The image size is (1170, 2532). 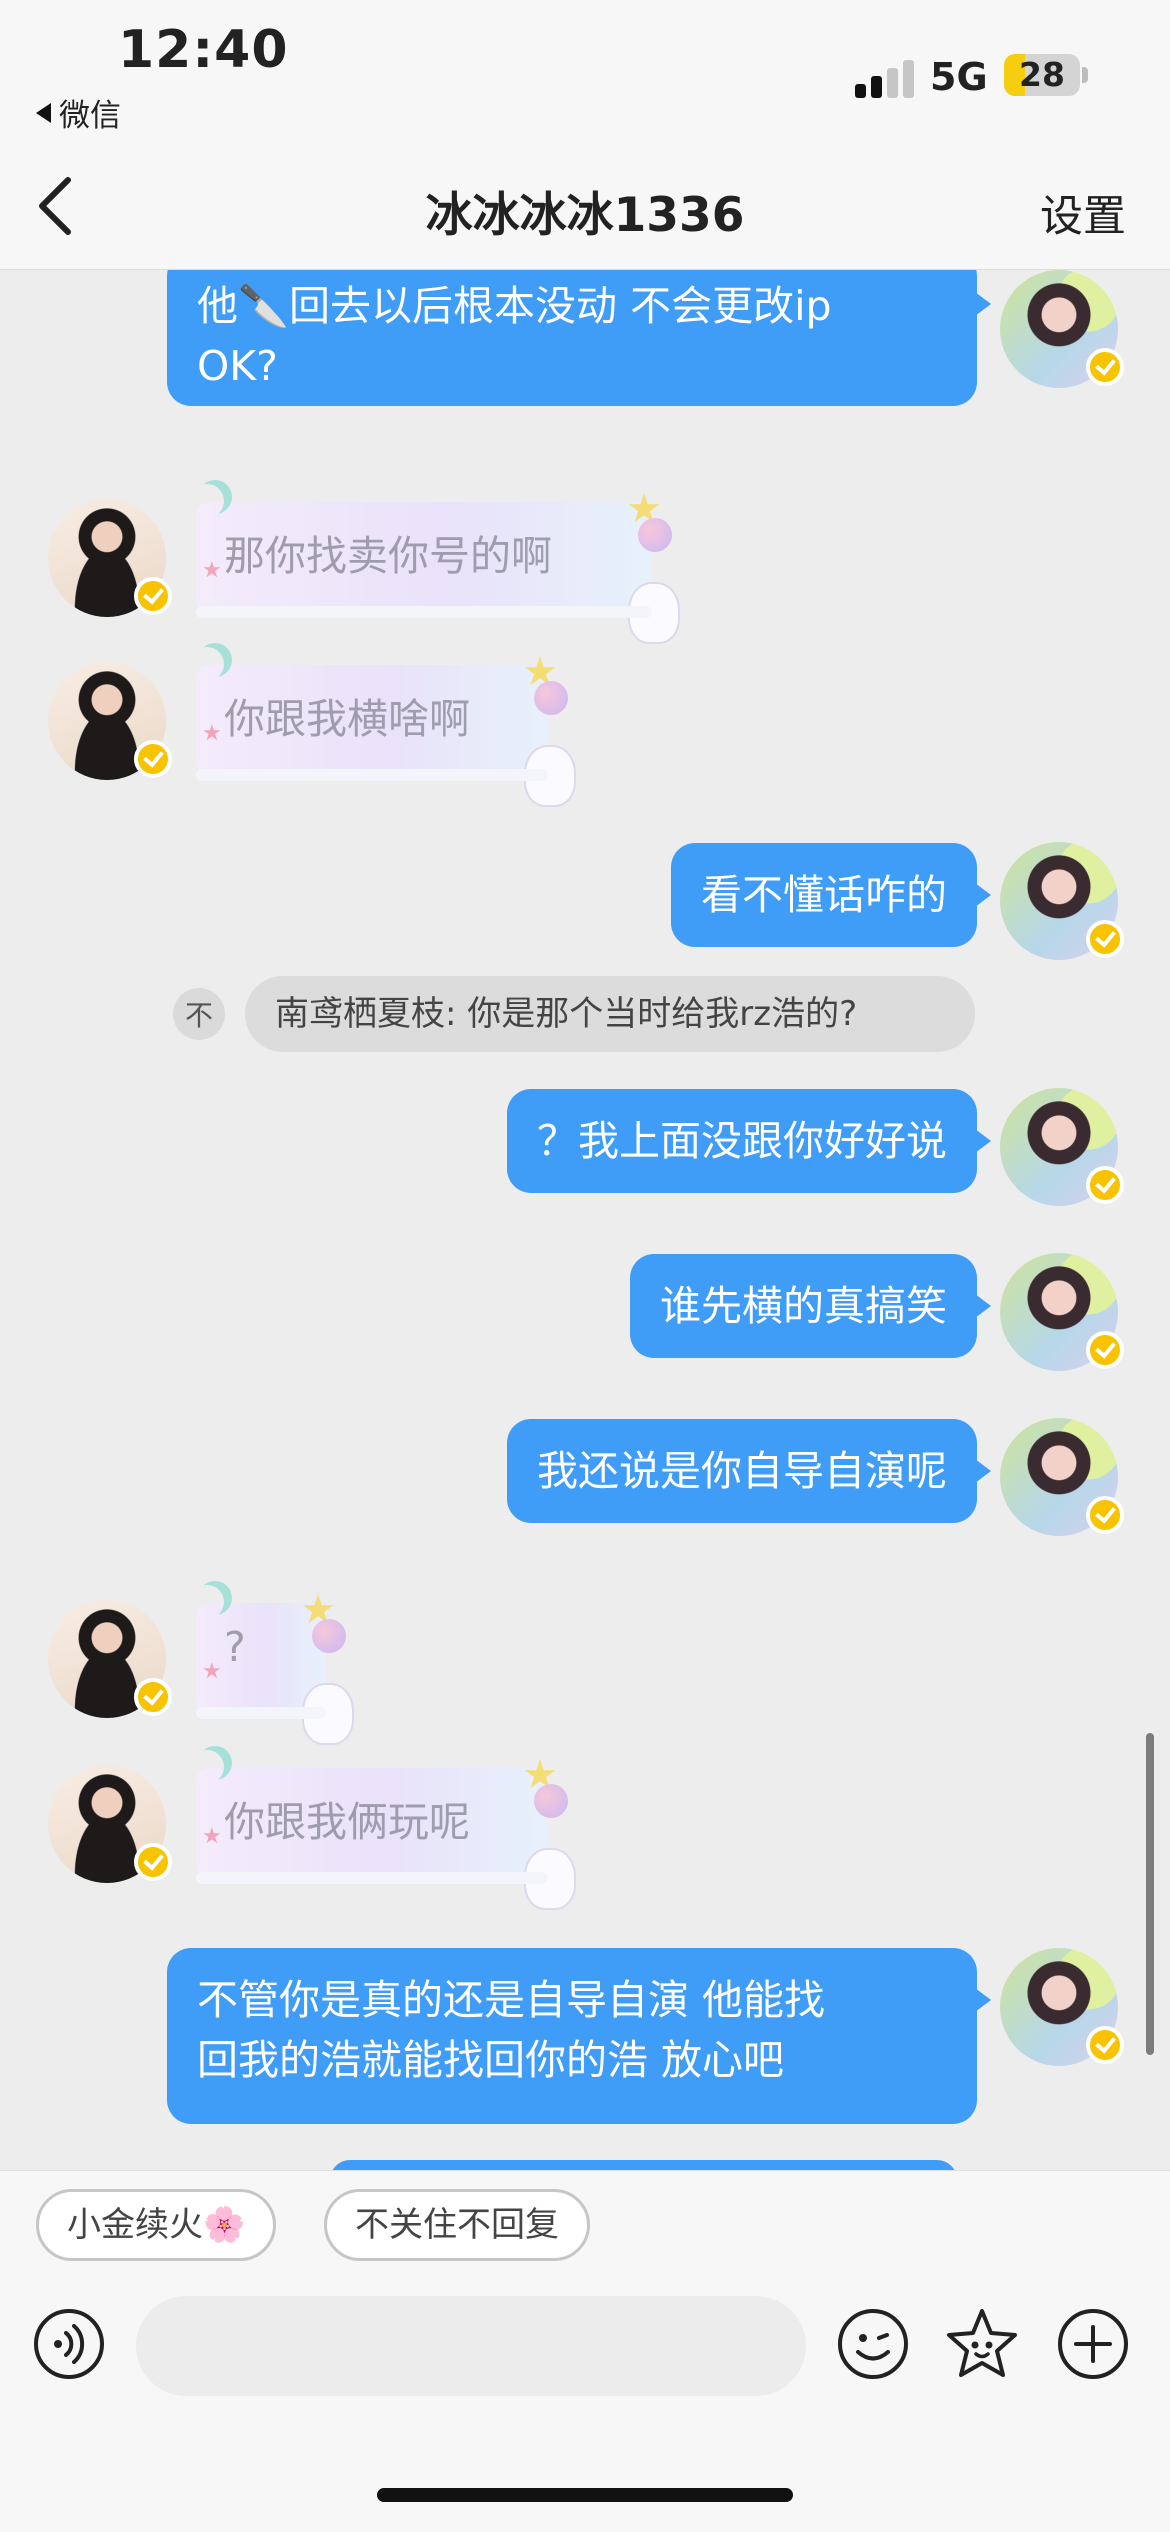 I want to click on battery-icon: 28, so click(x=1042, y=75).